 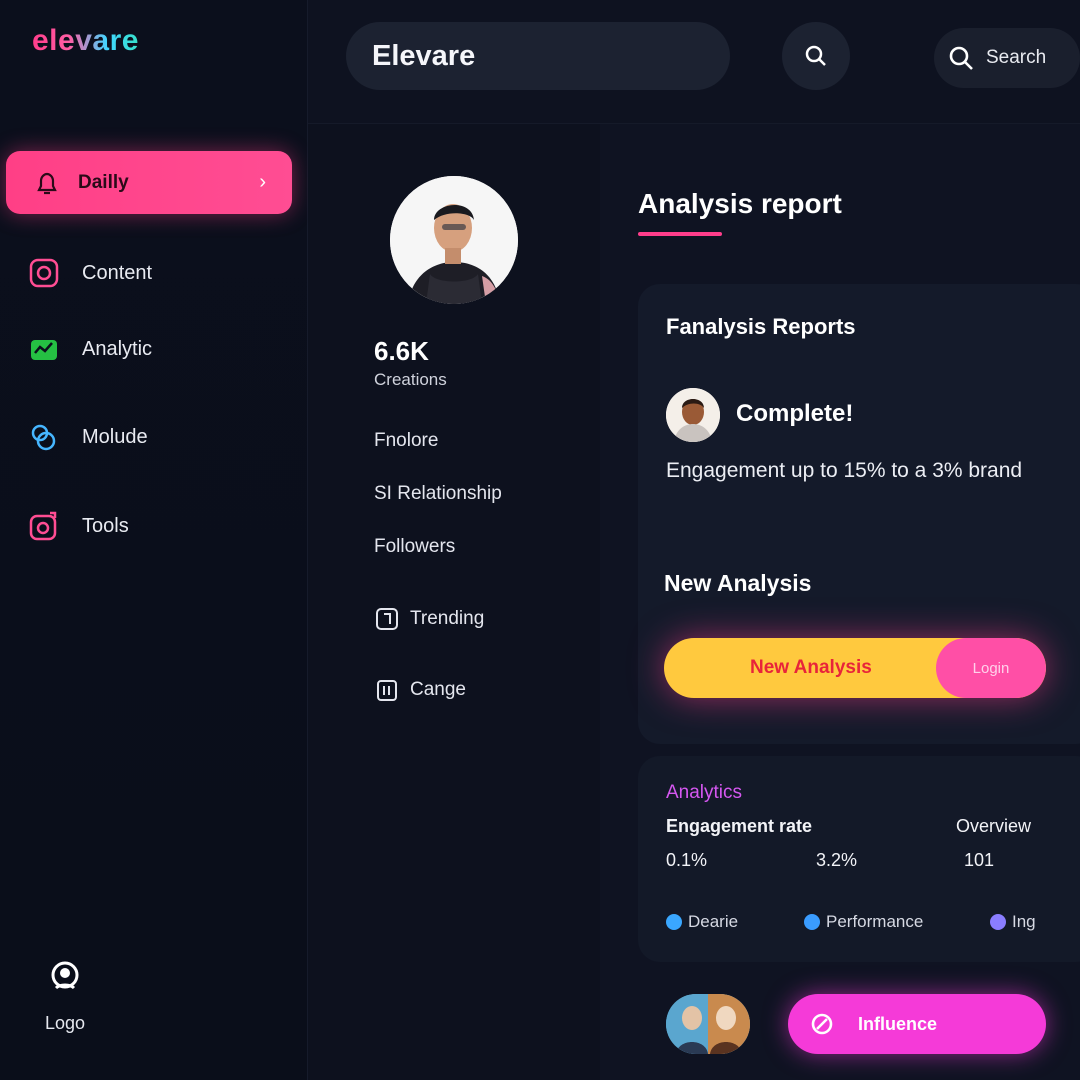 I want to click on profile-link-3: Followers, so click(x=414, y=547).